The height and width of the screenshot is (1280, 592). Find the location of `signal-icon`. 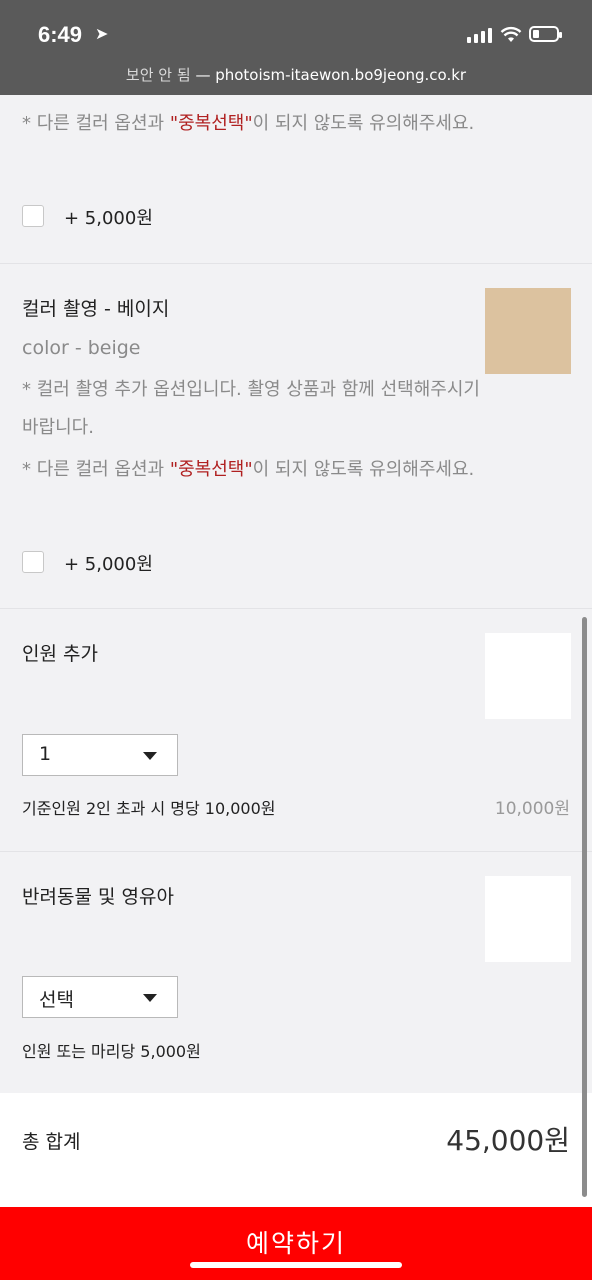

signal-icon is located at coordinates (479, 35).